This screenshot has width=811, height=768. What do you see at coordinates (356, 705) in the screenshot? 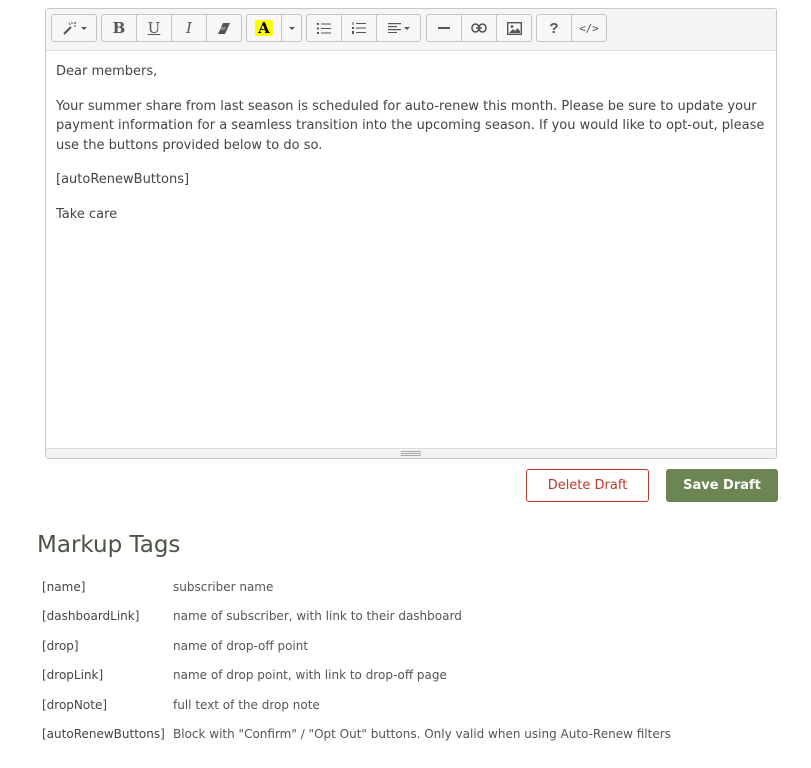
I see `table-row: [dropNote] full text of the drop note` at bounding box center [356, 705].